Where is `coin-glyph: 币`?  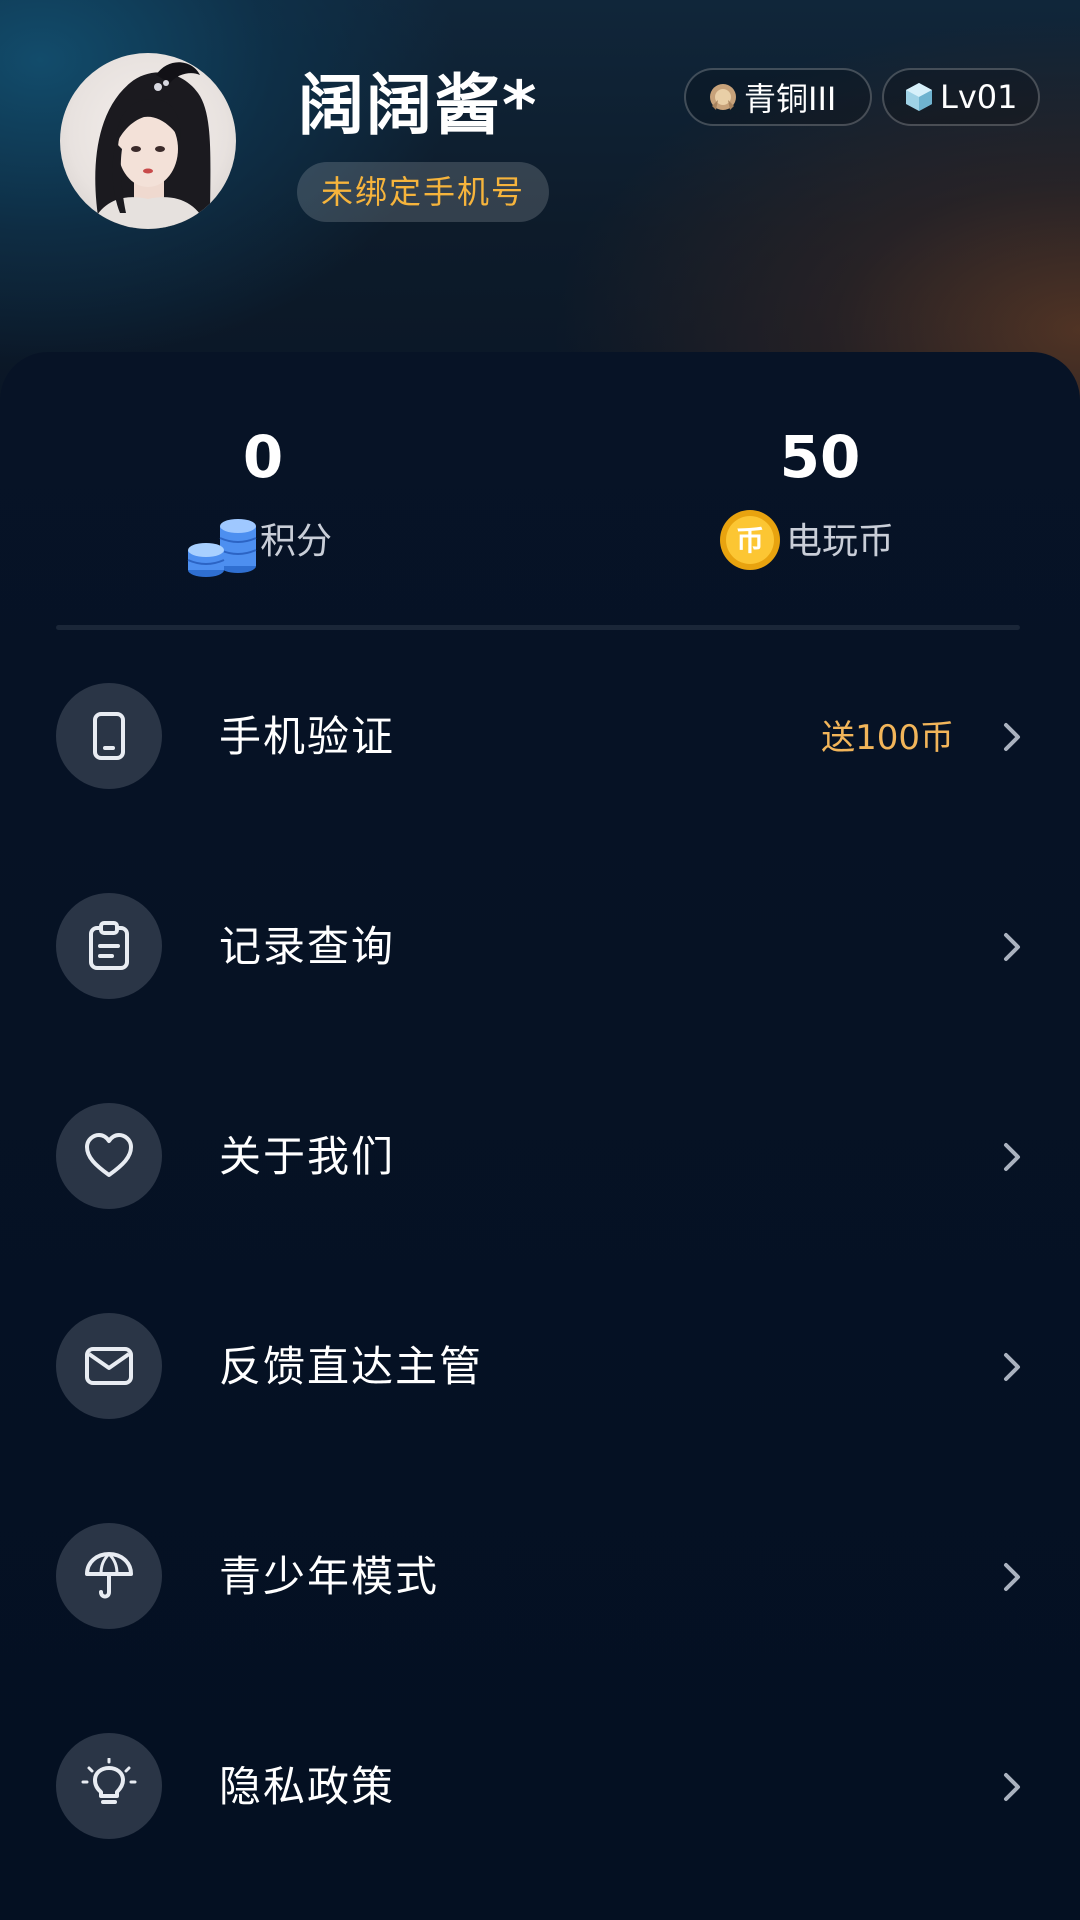
coin-glyph: 币 is located at coordinates (750, 540).